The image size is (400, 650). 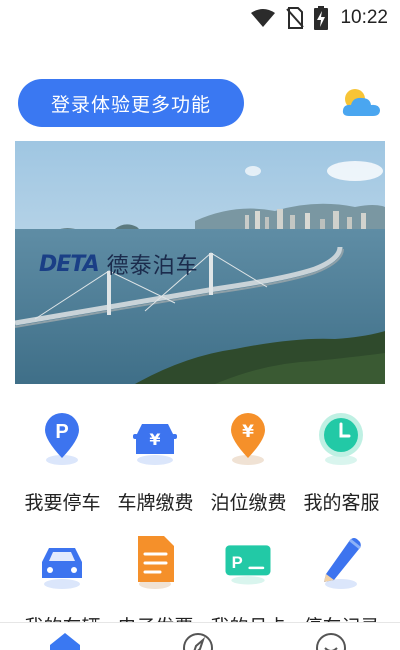 What do you see at coordinates (331, 640) in the screenshot?
I see `profile-icon` at bounding box center [331, 640].